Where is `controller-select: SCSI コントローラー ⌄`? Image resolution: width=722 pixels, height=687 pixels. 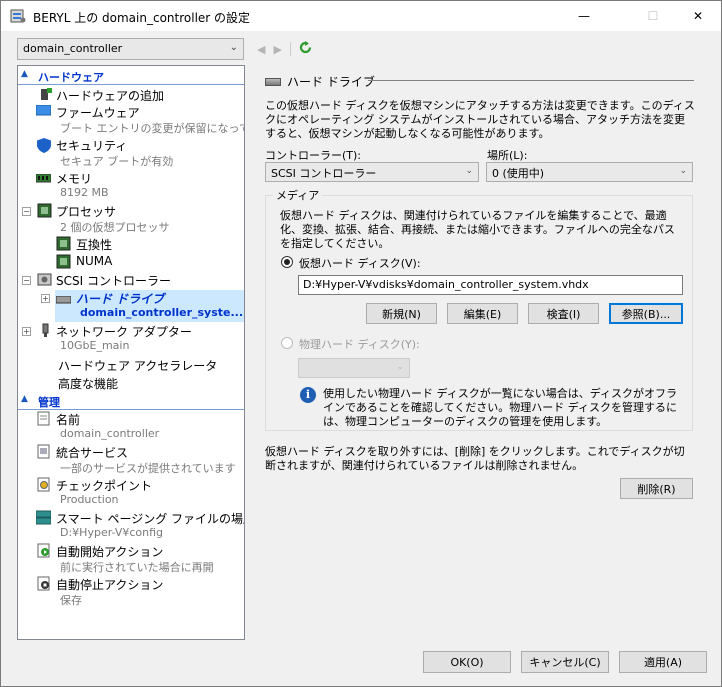
controller-select: SCSI コントローラー ⌄ is located at coordinates (372, 172).